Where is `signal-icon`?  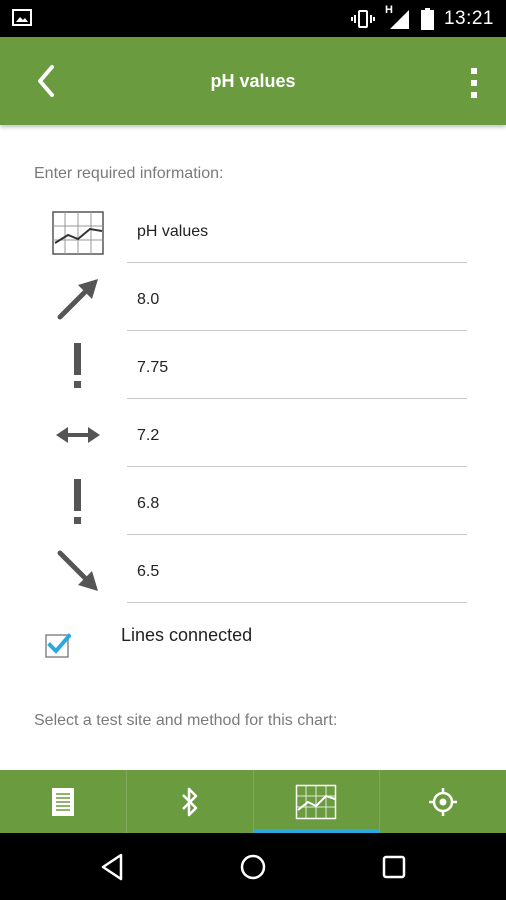 signal-icon is located at coordinates (399, 19).